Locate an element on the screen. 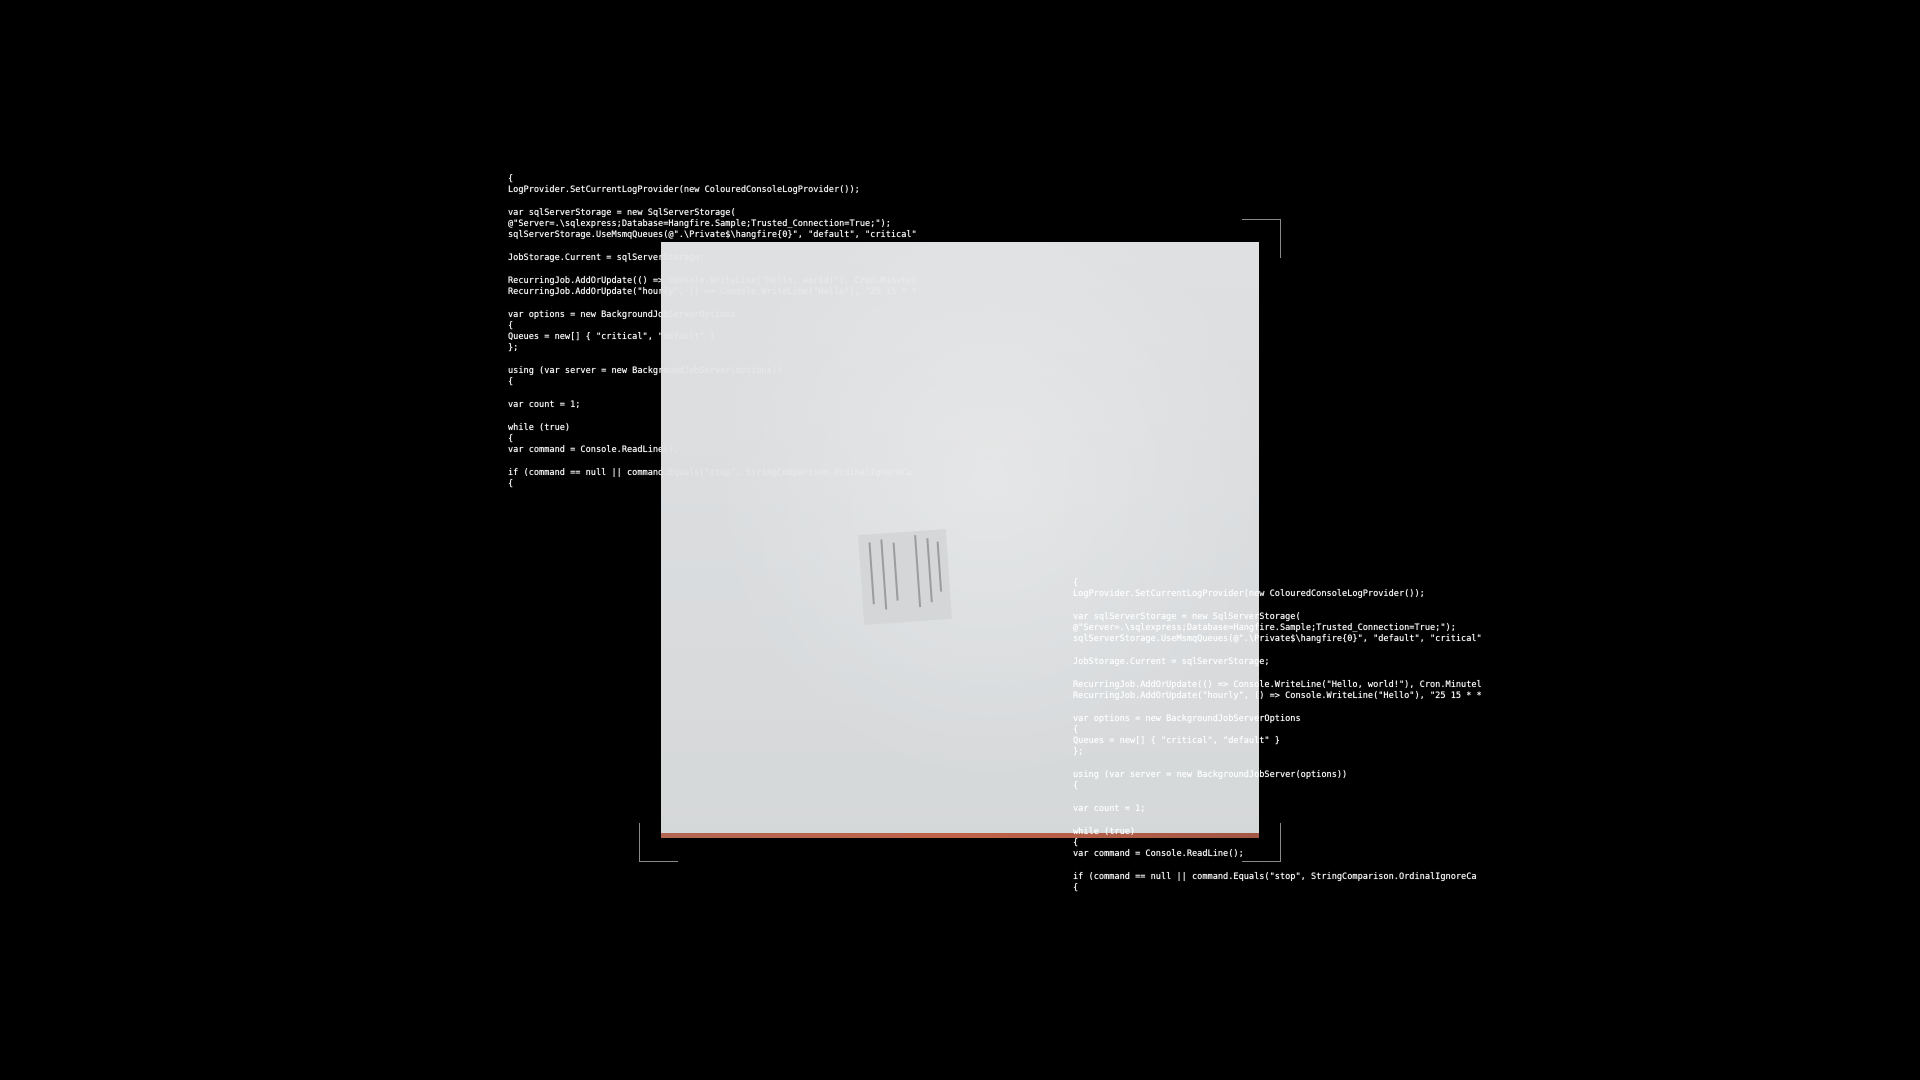  blurred-paper-note is located at coordinates (905, 577).